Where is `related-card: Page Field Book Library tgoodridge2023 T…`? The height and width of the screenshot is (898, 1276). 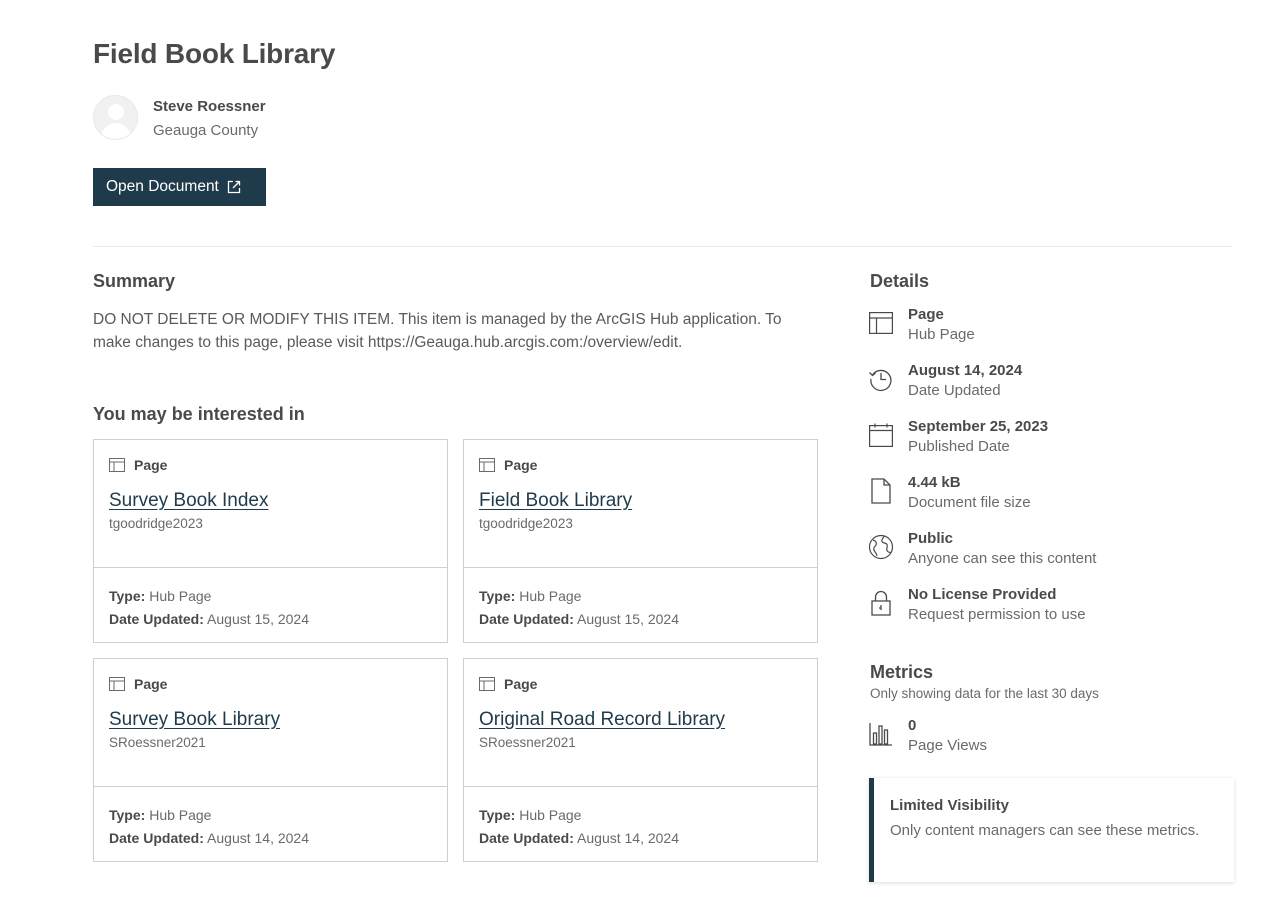
related-card: Page Field Book Library tgoodridge2023 T… is located at coordinates (640, 541).